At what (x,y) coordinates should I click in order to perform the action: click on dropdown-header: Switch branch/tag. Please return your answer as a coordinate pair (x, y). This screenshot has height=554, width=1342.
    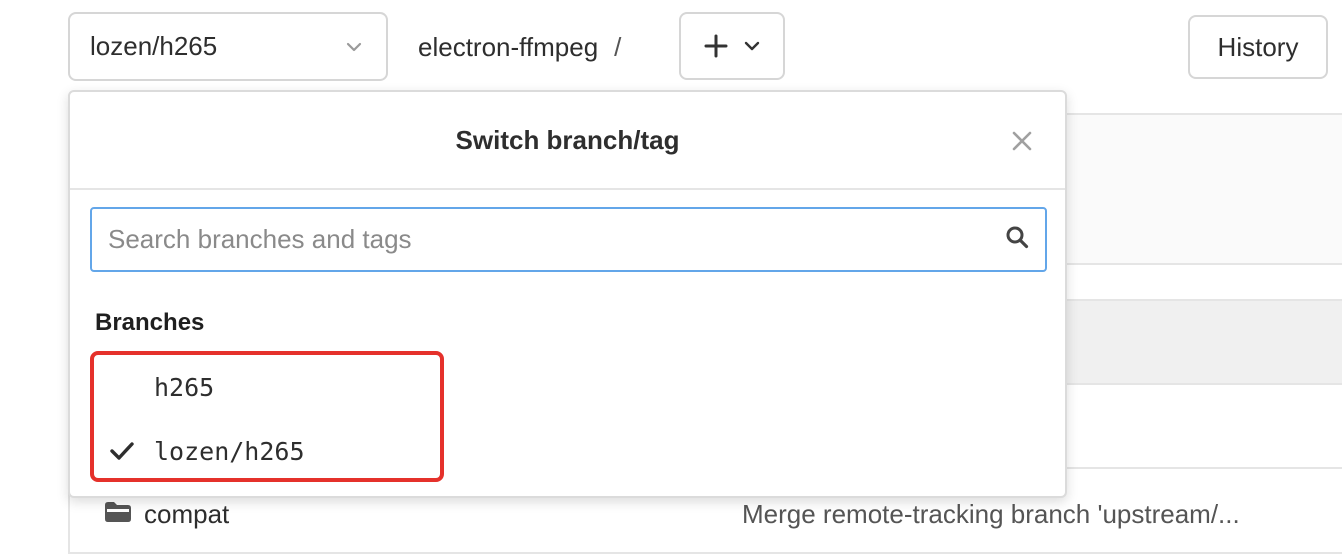
    Looking at the image, I should click on (567, 141).